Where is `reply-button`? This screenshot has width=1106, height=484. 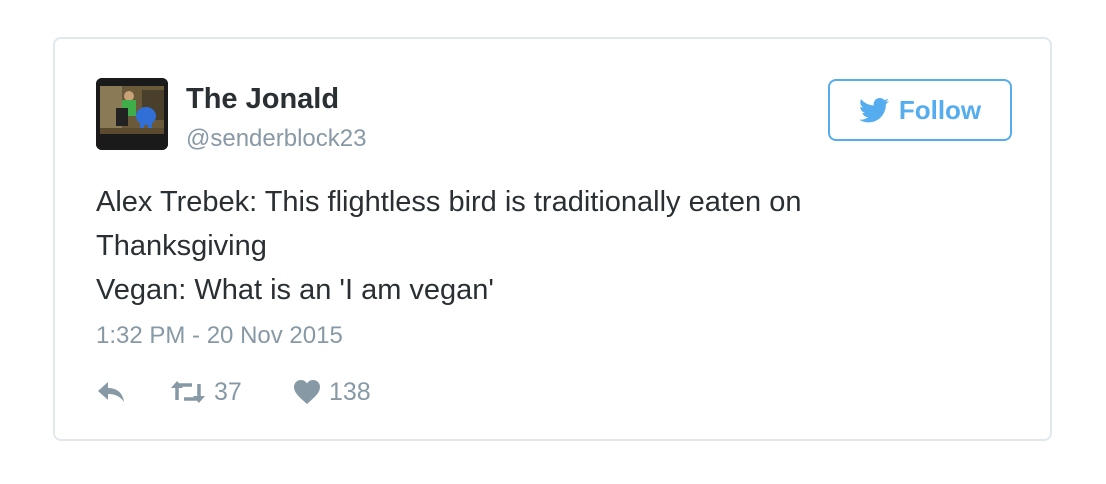 reply-button is located at coordinates (111, 392).